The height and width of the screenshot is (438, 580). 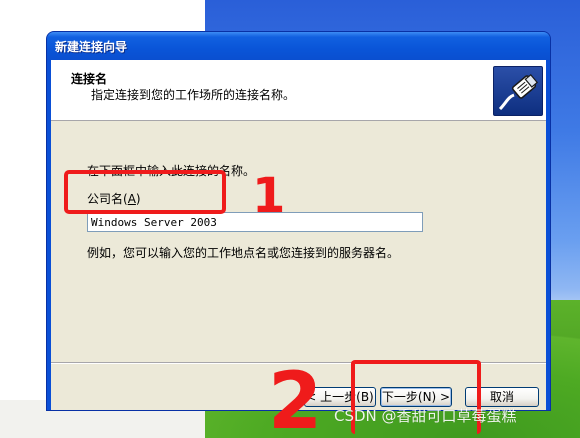 What do you see at coordinates (287, 303) in the screenshot?
I see `annotation-strokes: 1 2` at bounding box center [287, 303].